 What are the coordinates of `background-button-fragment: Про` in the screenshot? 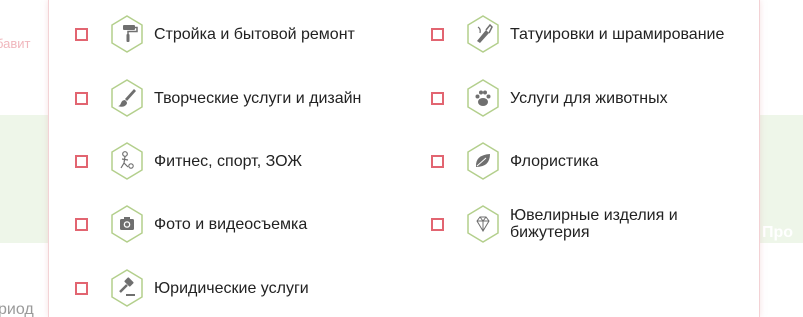 It's located at (778, 232).